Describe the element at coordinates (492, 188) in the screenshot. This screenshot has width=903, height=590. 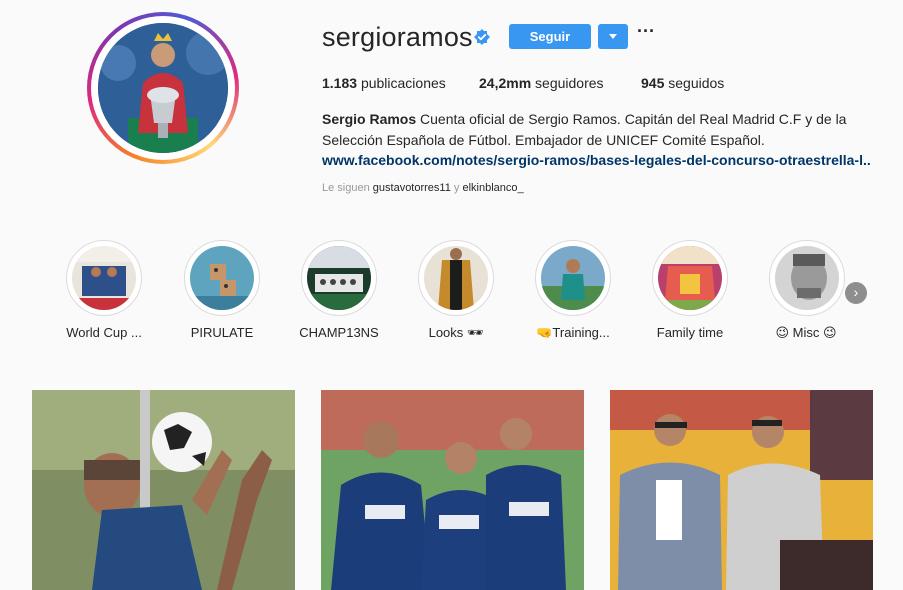
I see `followed-by-user: elkinblanco_` at that location.